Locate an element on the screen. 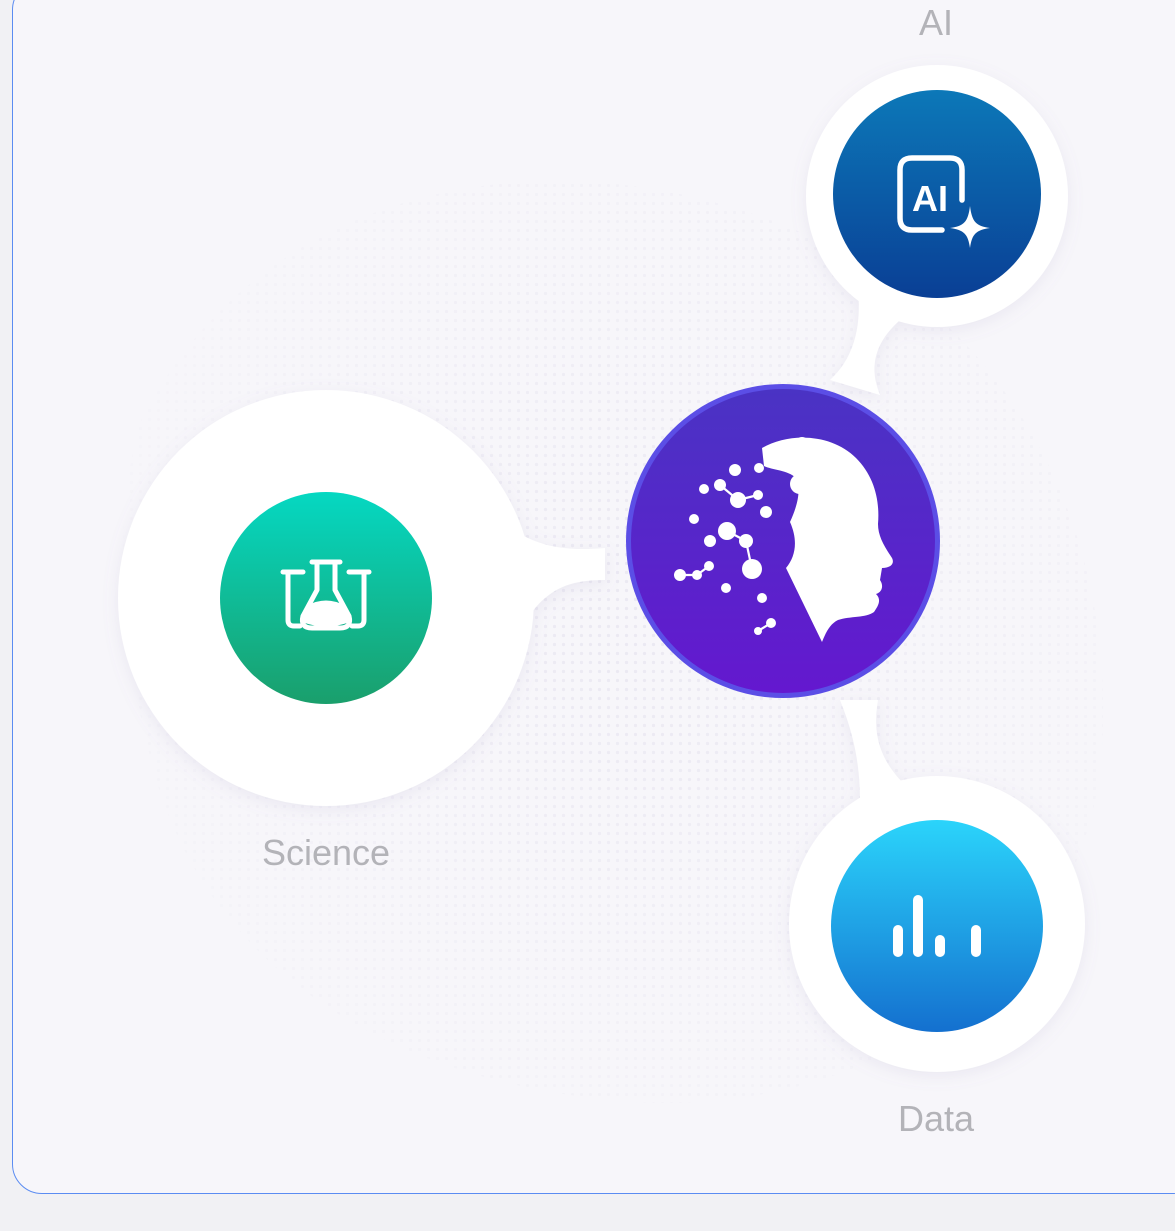  ai-node: AI is located at coordinates (937, 194).